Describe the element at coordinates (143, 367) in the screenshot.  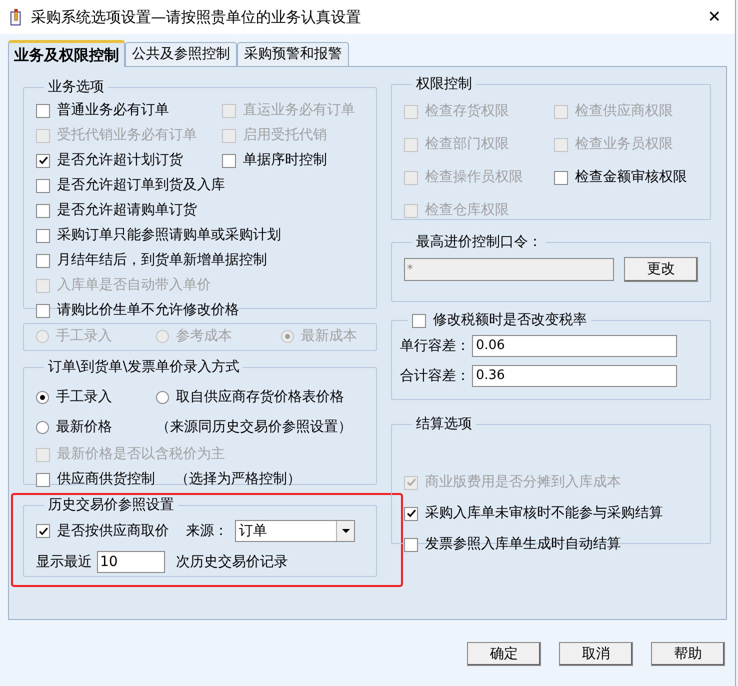
I see `group-title: 订单\到货单\发票单价录入方式` at that location.